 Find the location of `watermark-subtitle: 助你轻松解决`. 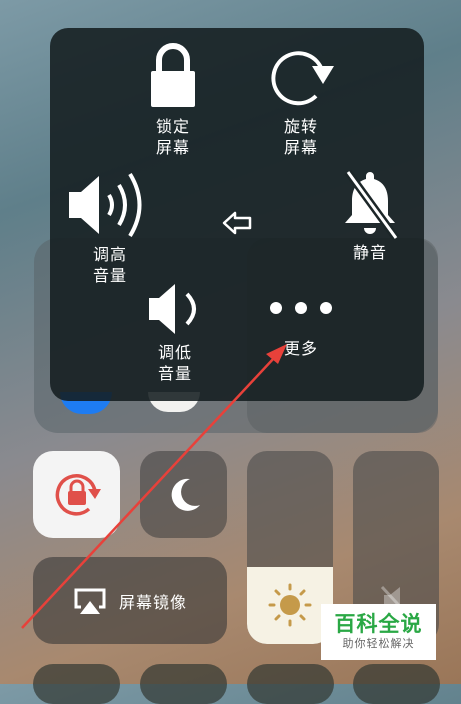

watermark-subtitle: 助你轻松解决 is located at coordinates (378, 643).